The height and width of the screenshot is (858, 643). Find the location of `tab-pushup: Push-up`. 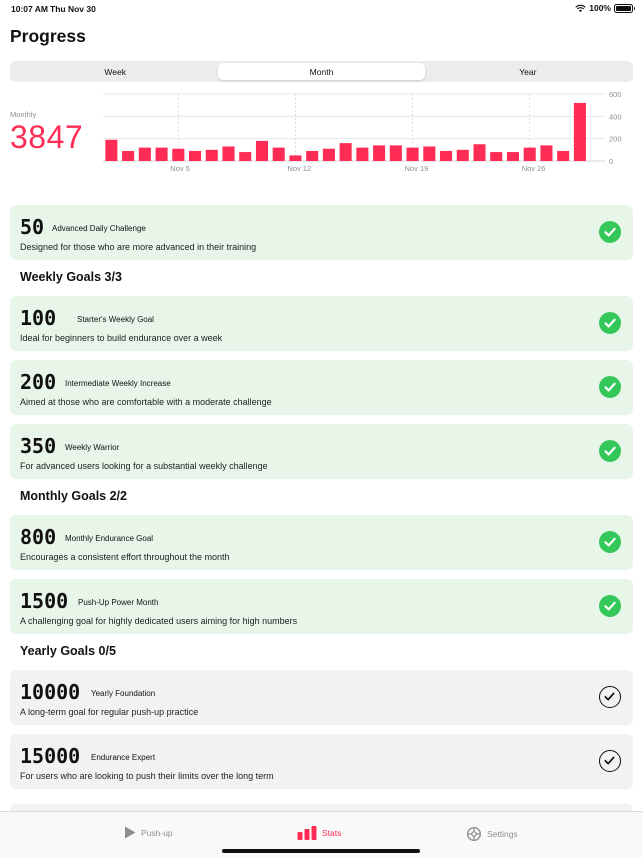

tab-pushup: Push-up is located at coordinates (148, 832).